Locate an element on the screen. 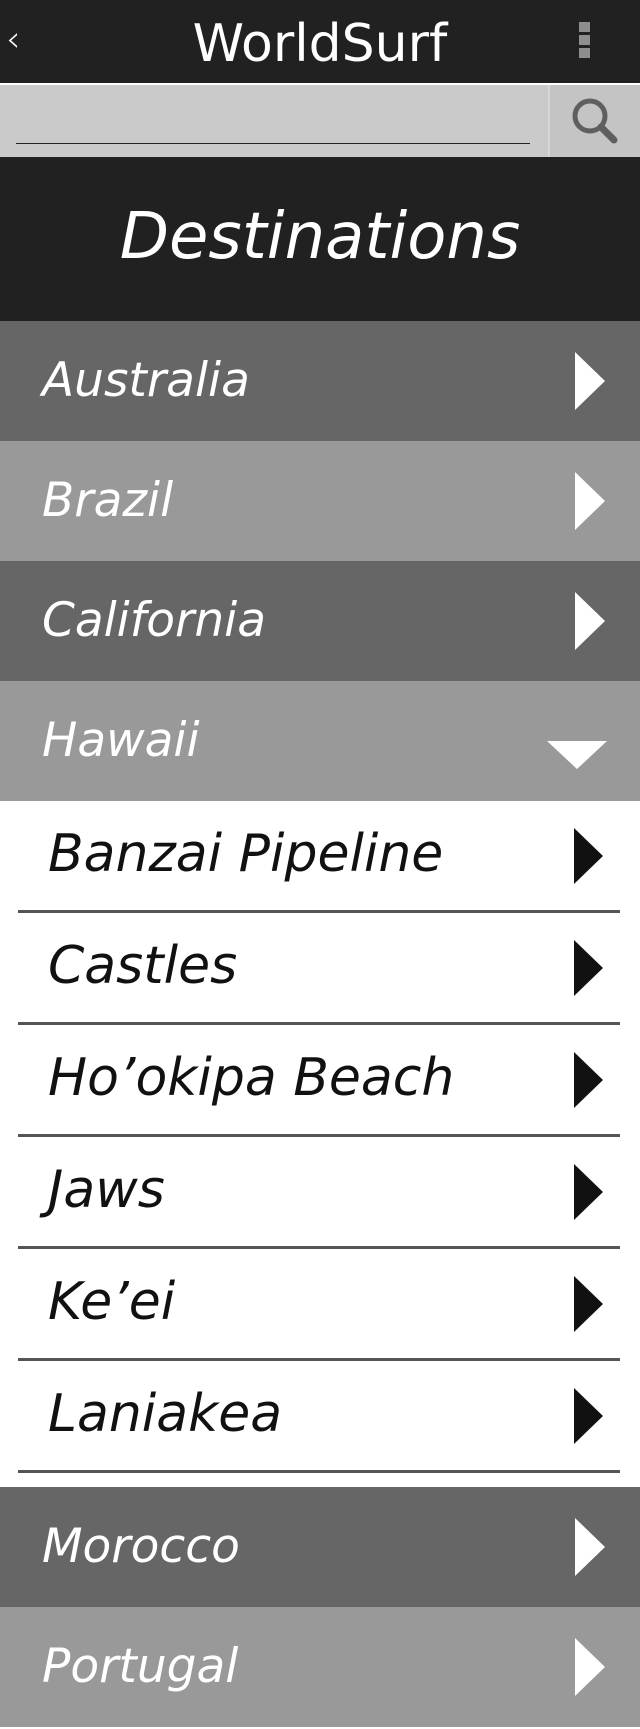 This screenshot has height=1729, width=640. country-label: Morocco is located at coordinates (141, 1546).